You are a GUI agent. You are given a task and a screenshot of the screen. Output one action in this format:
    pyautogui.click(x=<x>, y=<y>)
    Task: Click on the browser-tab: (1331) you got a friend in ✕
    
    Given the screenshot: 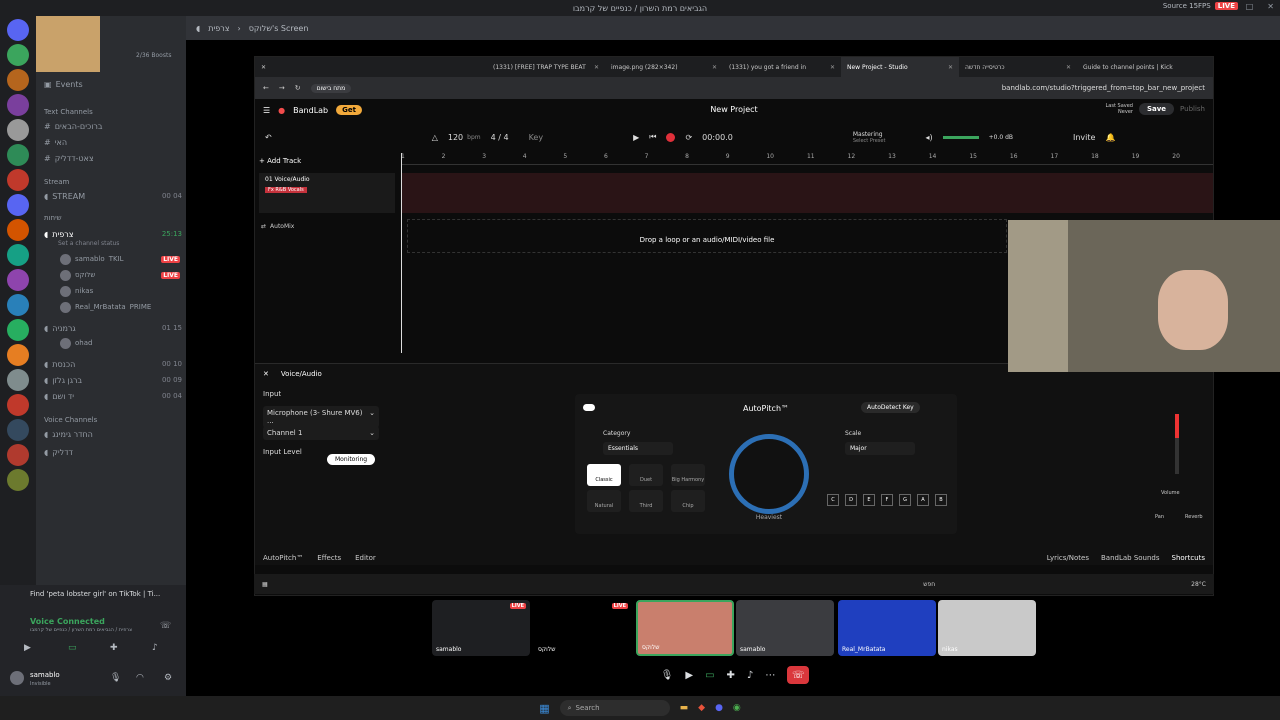 What is the action you would take?
    pyautogui.click(x=782, y=67)
    